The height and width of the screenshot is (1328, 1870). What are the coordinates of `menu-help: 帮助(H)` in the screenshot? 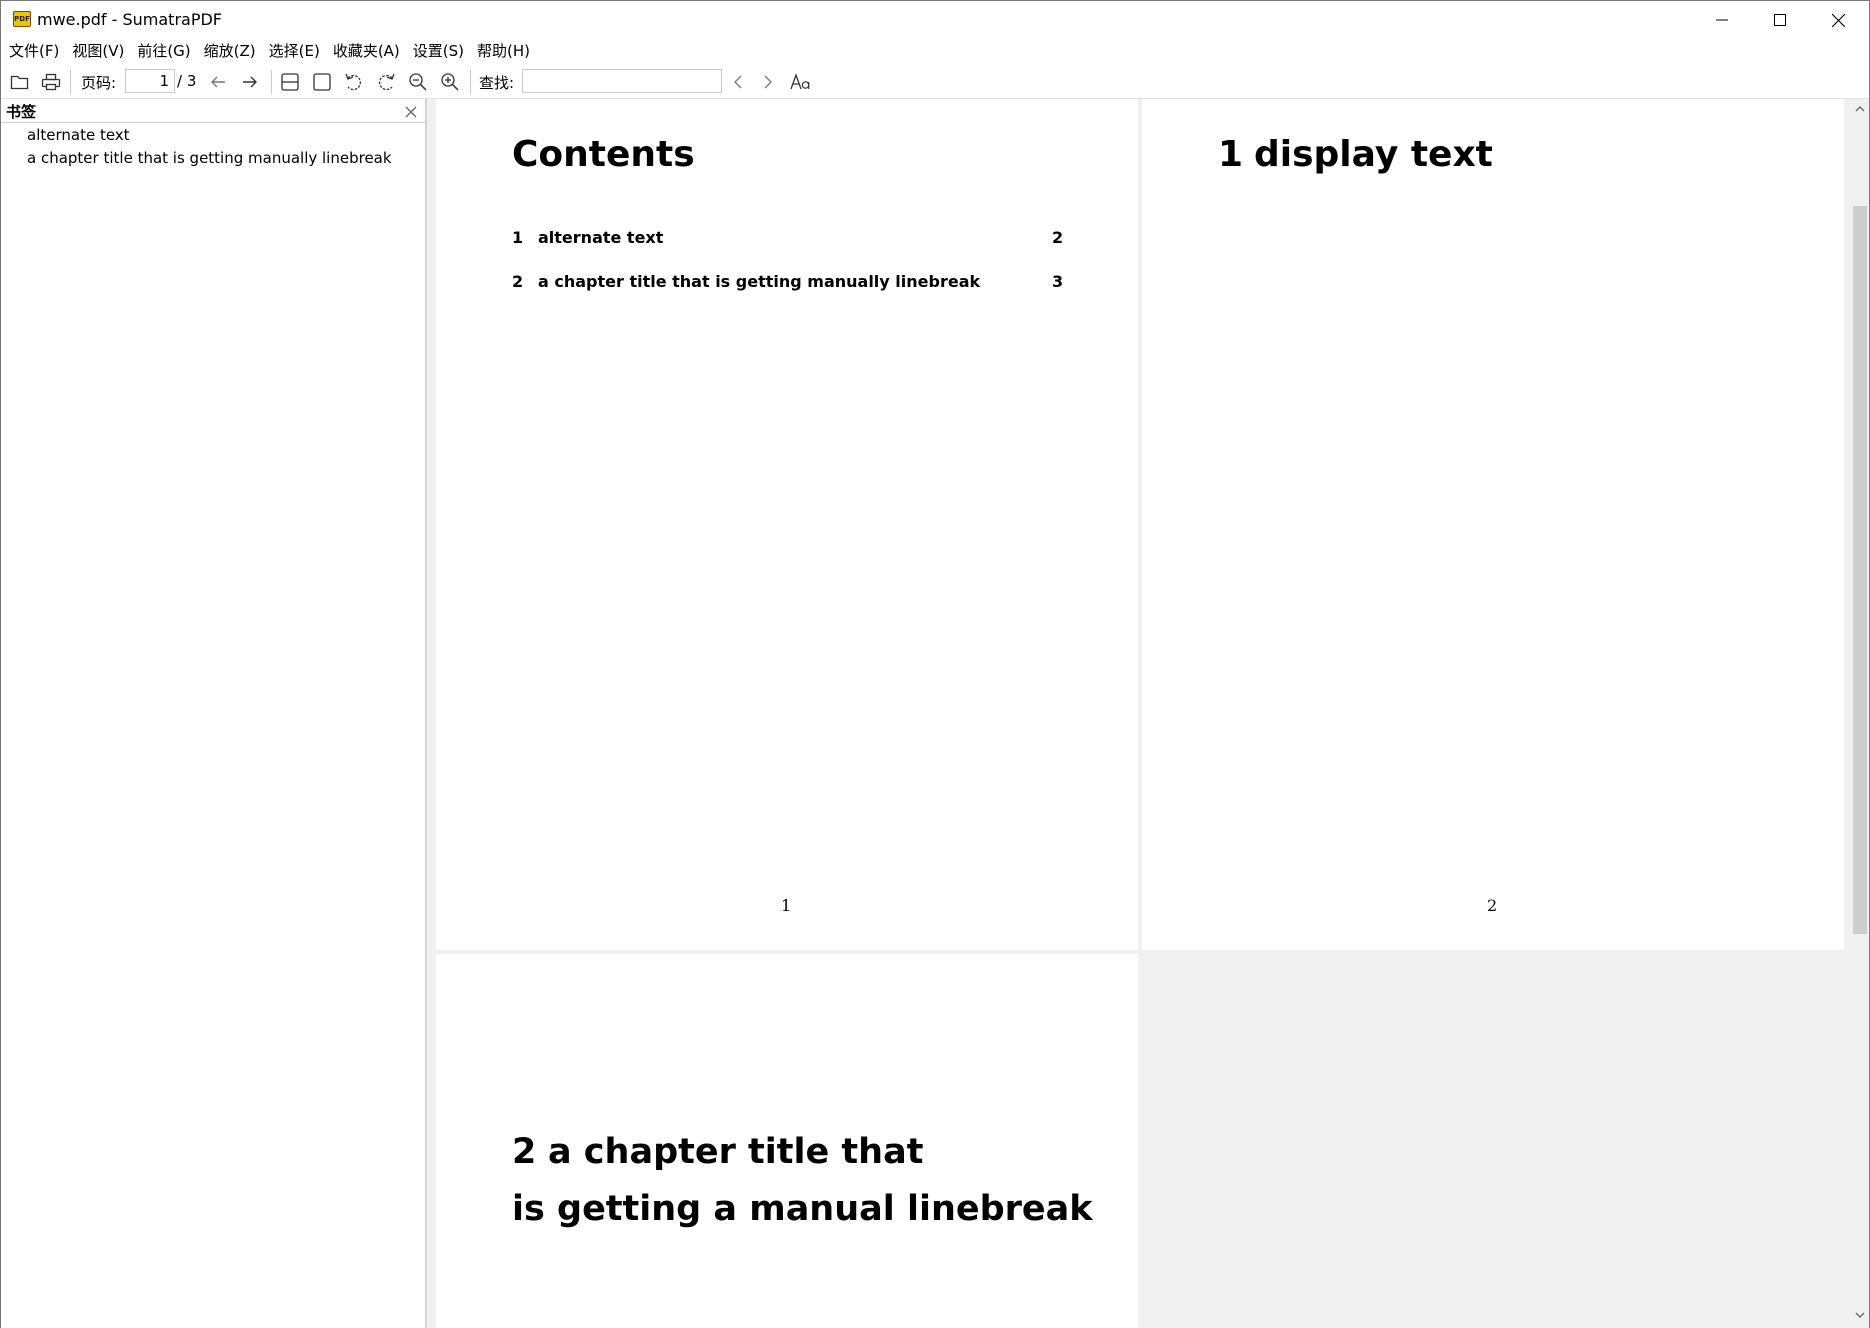 It's located at (503, 51).